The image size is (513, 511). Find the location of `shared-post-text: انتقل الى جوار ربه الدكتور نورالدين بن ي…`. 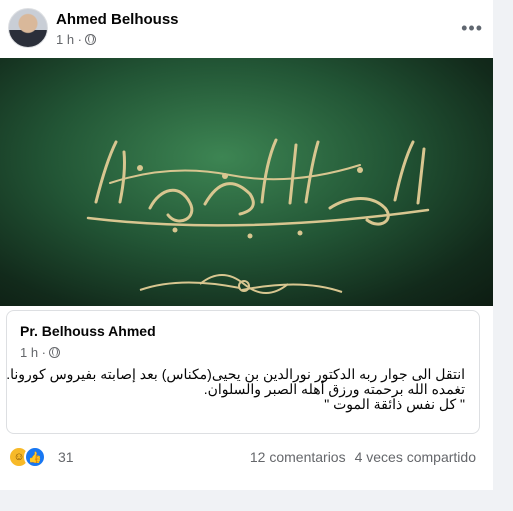

shared-post-text: انتقل الى جوار ربه الدكتور نورالدين بن ي… is located at coordinates (235, 389).